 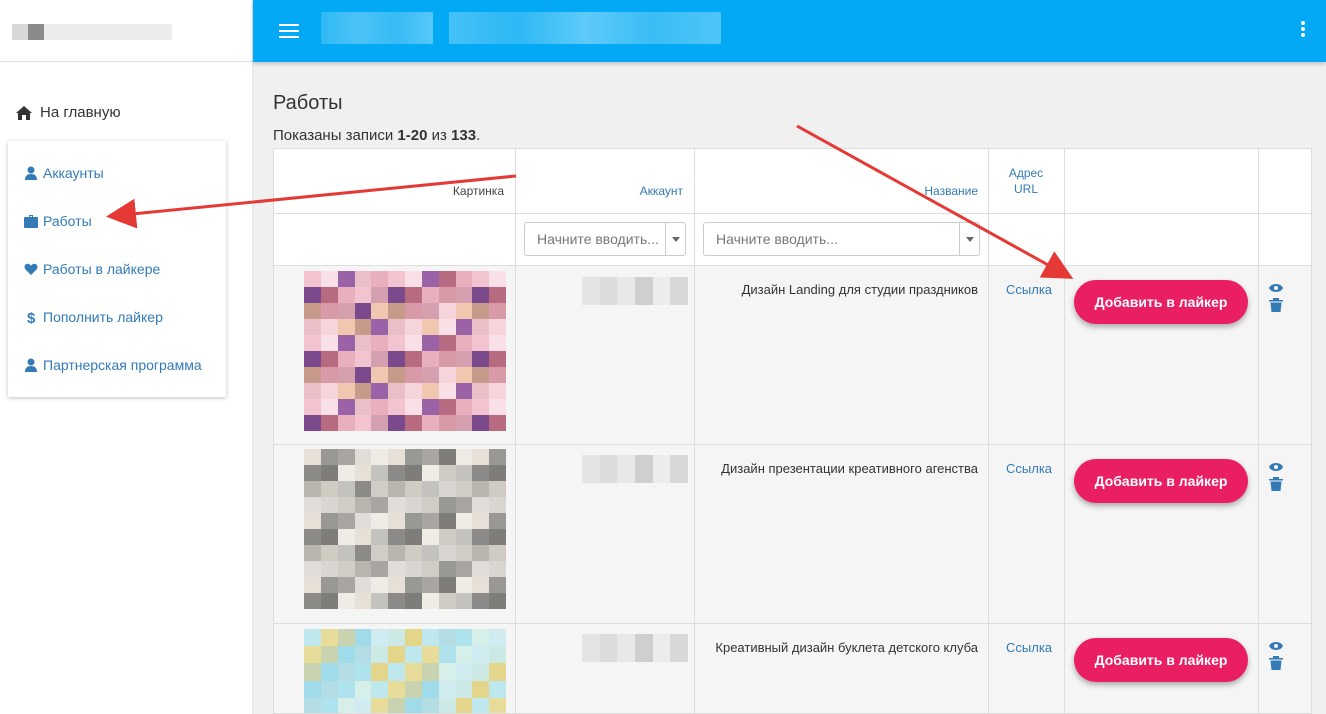 I want to click on sidebar-item-label: Работы, so click(x=67, y=221).